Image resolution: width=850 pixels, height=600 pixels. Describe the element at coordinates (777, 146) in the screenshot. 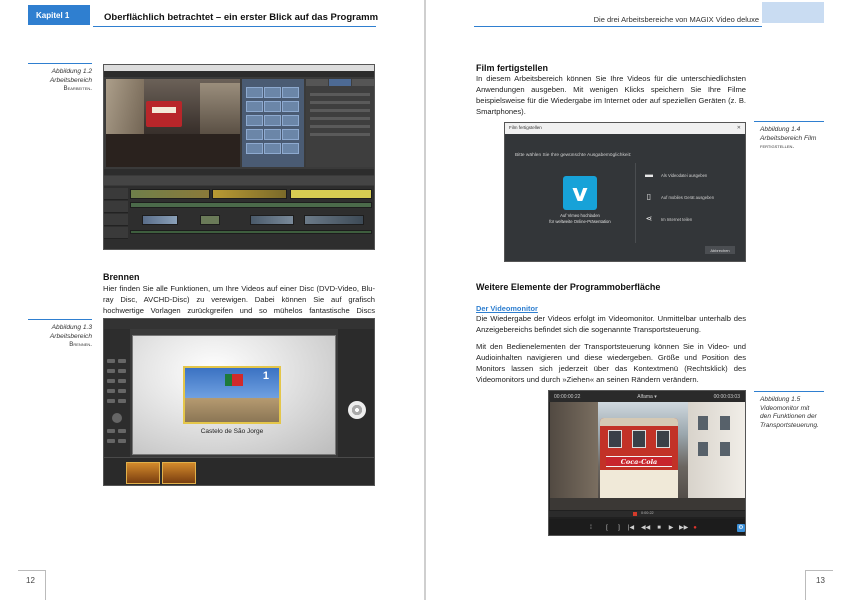

I see `caption-line: fertigstellen.` at that location.